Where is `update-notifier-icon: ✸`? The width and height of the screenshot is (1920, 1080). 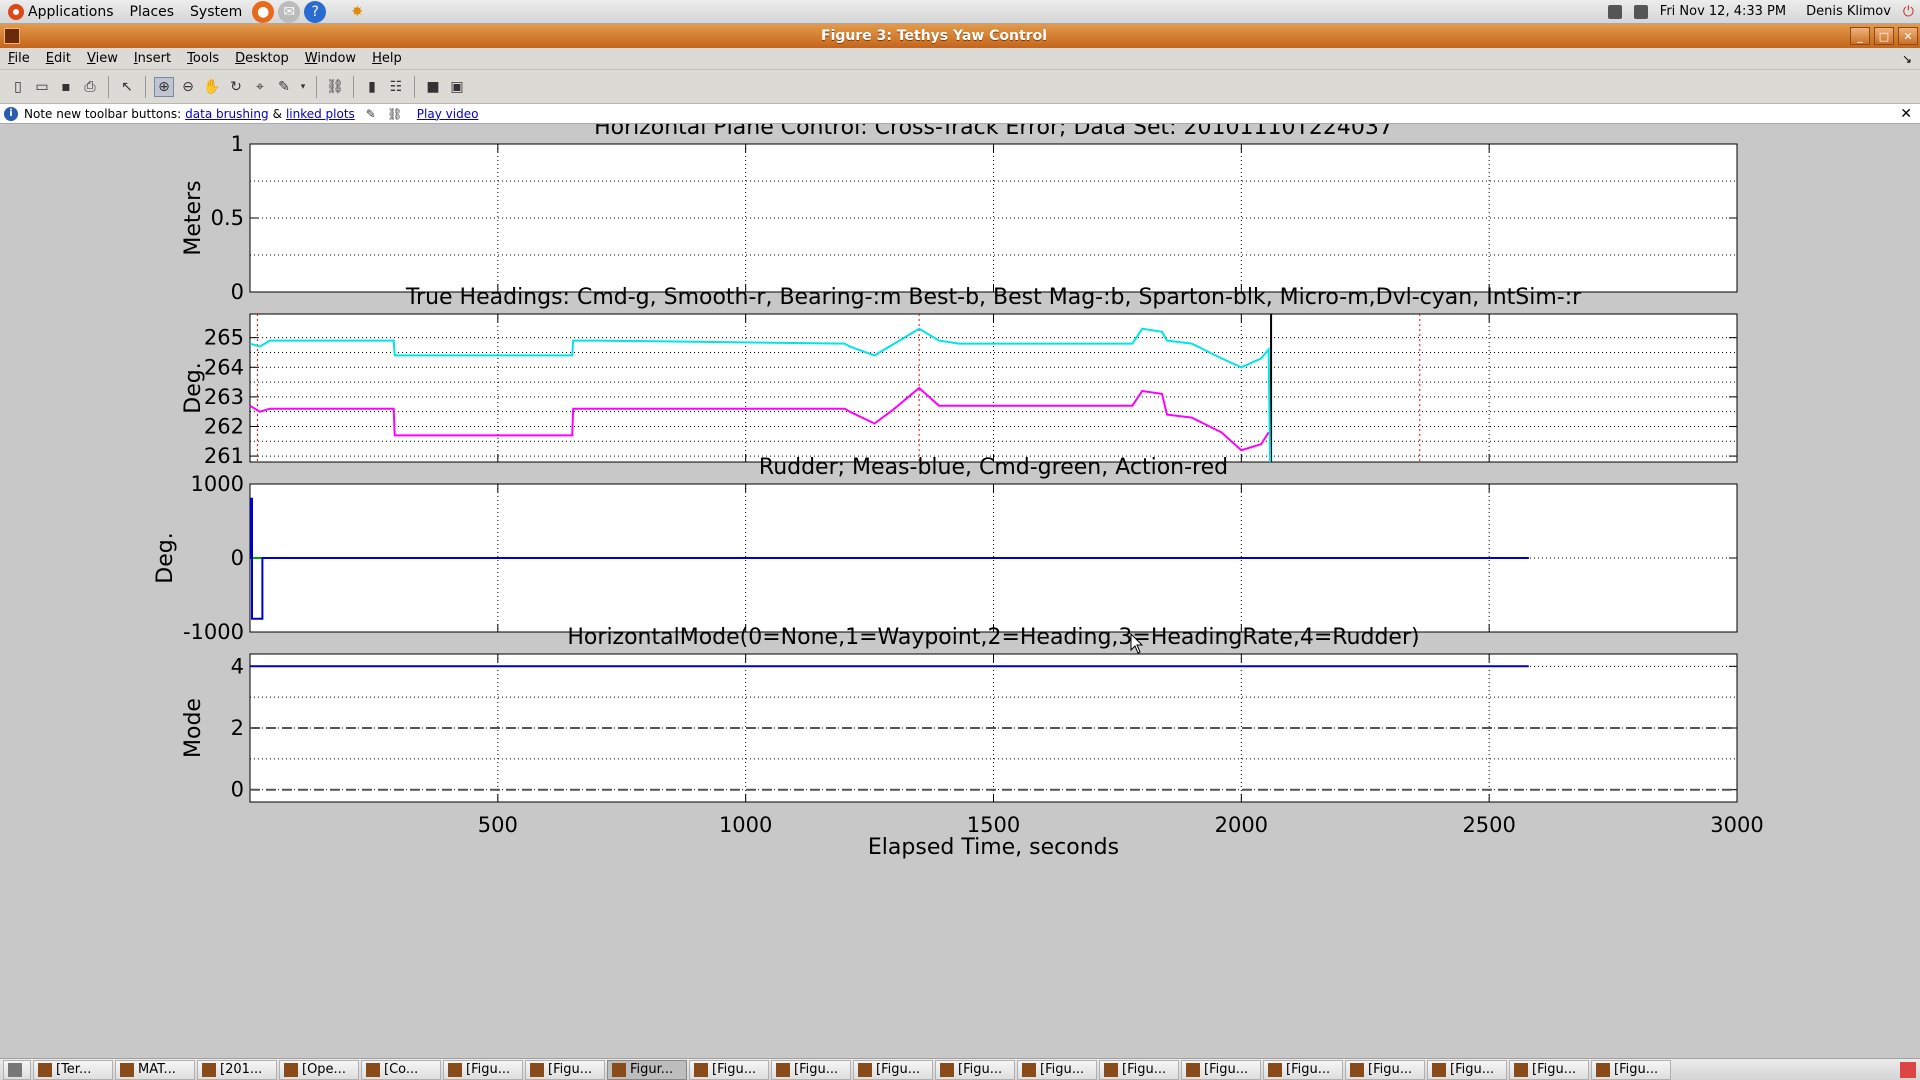
update-notifier-icon: ✸ is located at coordinates (357, 12).